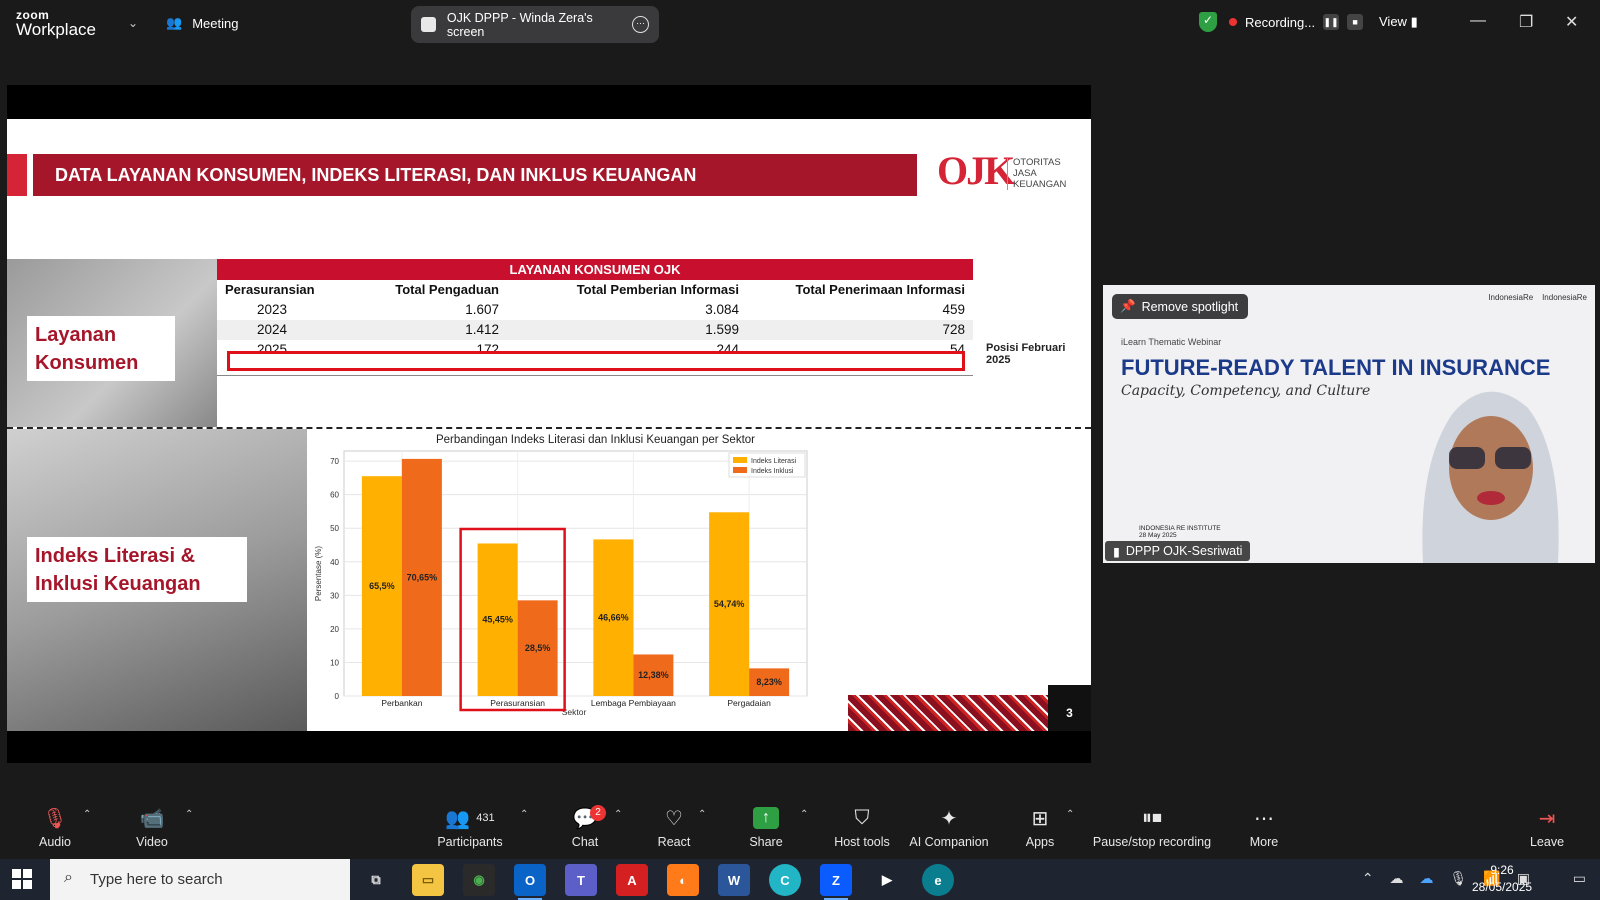  Describe the element at coordinates (640, 24) in the screenshot. I see `more-options-icon: ···` at that location.